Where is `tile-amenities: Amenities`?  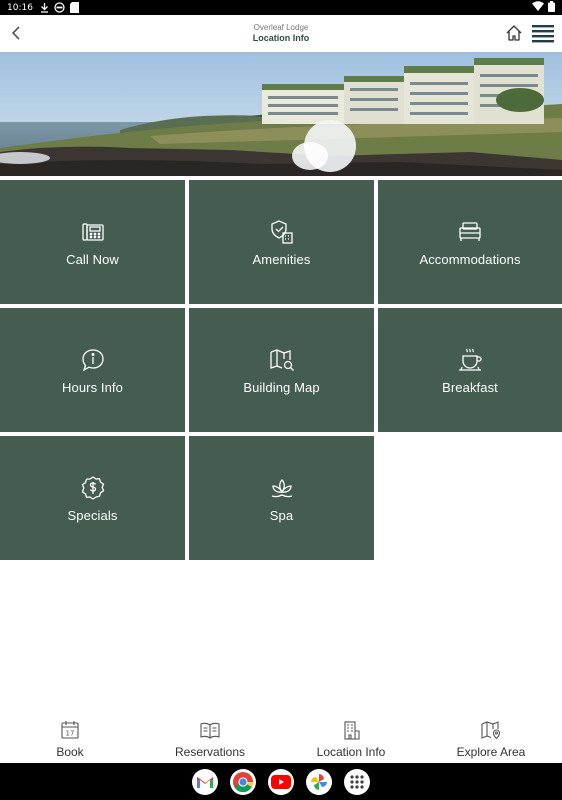
tile-amenities: Amenities is located at coordinates (281, 242).